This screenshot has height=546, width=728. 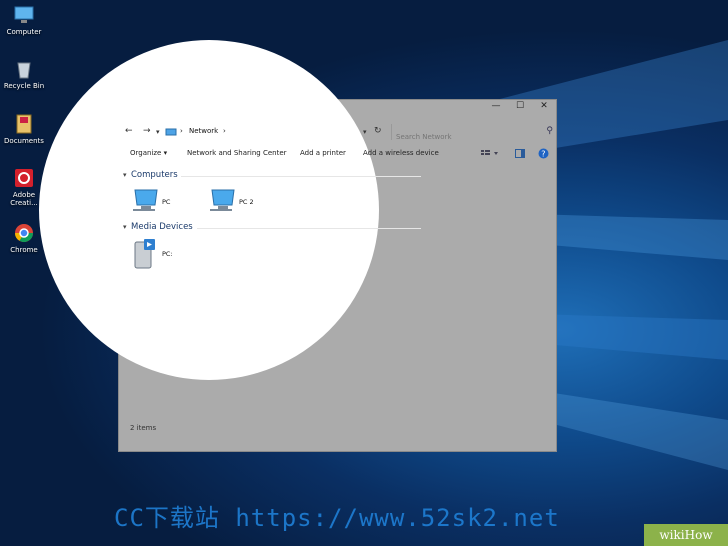 I want to click on chrome-icon, so click(x=24, y=233).